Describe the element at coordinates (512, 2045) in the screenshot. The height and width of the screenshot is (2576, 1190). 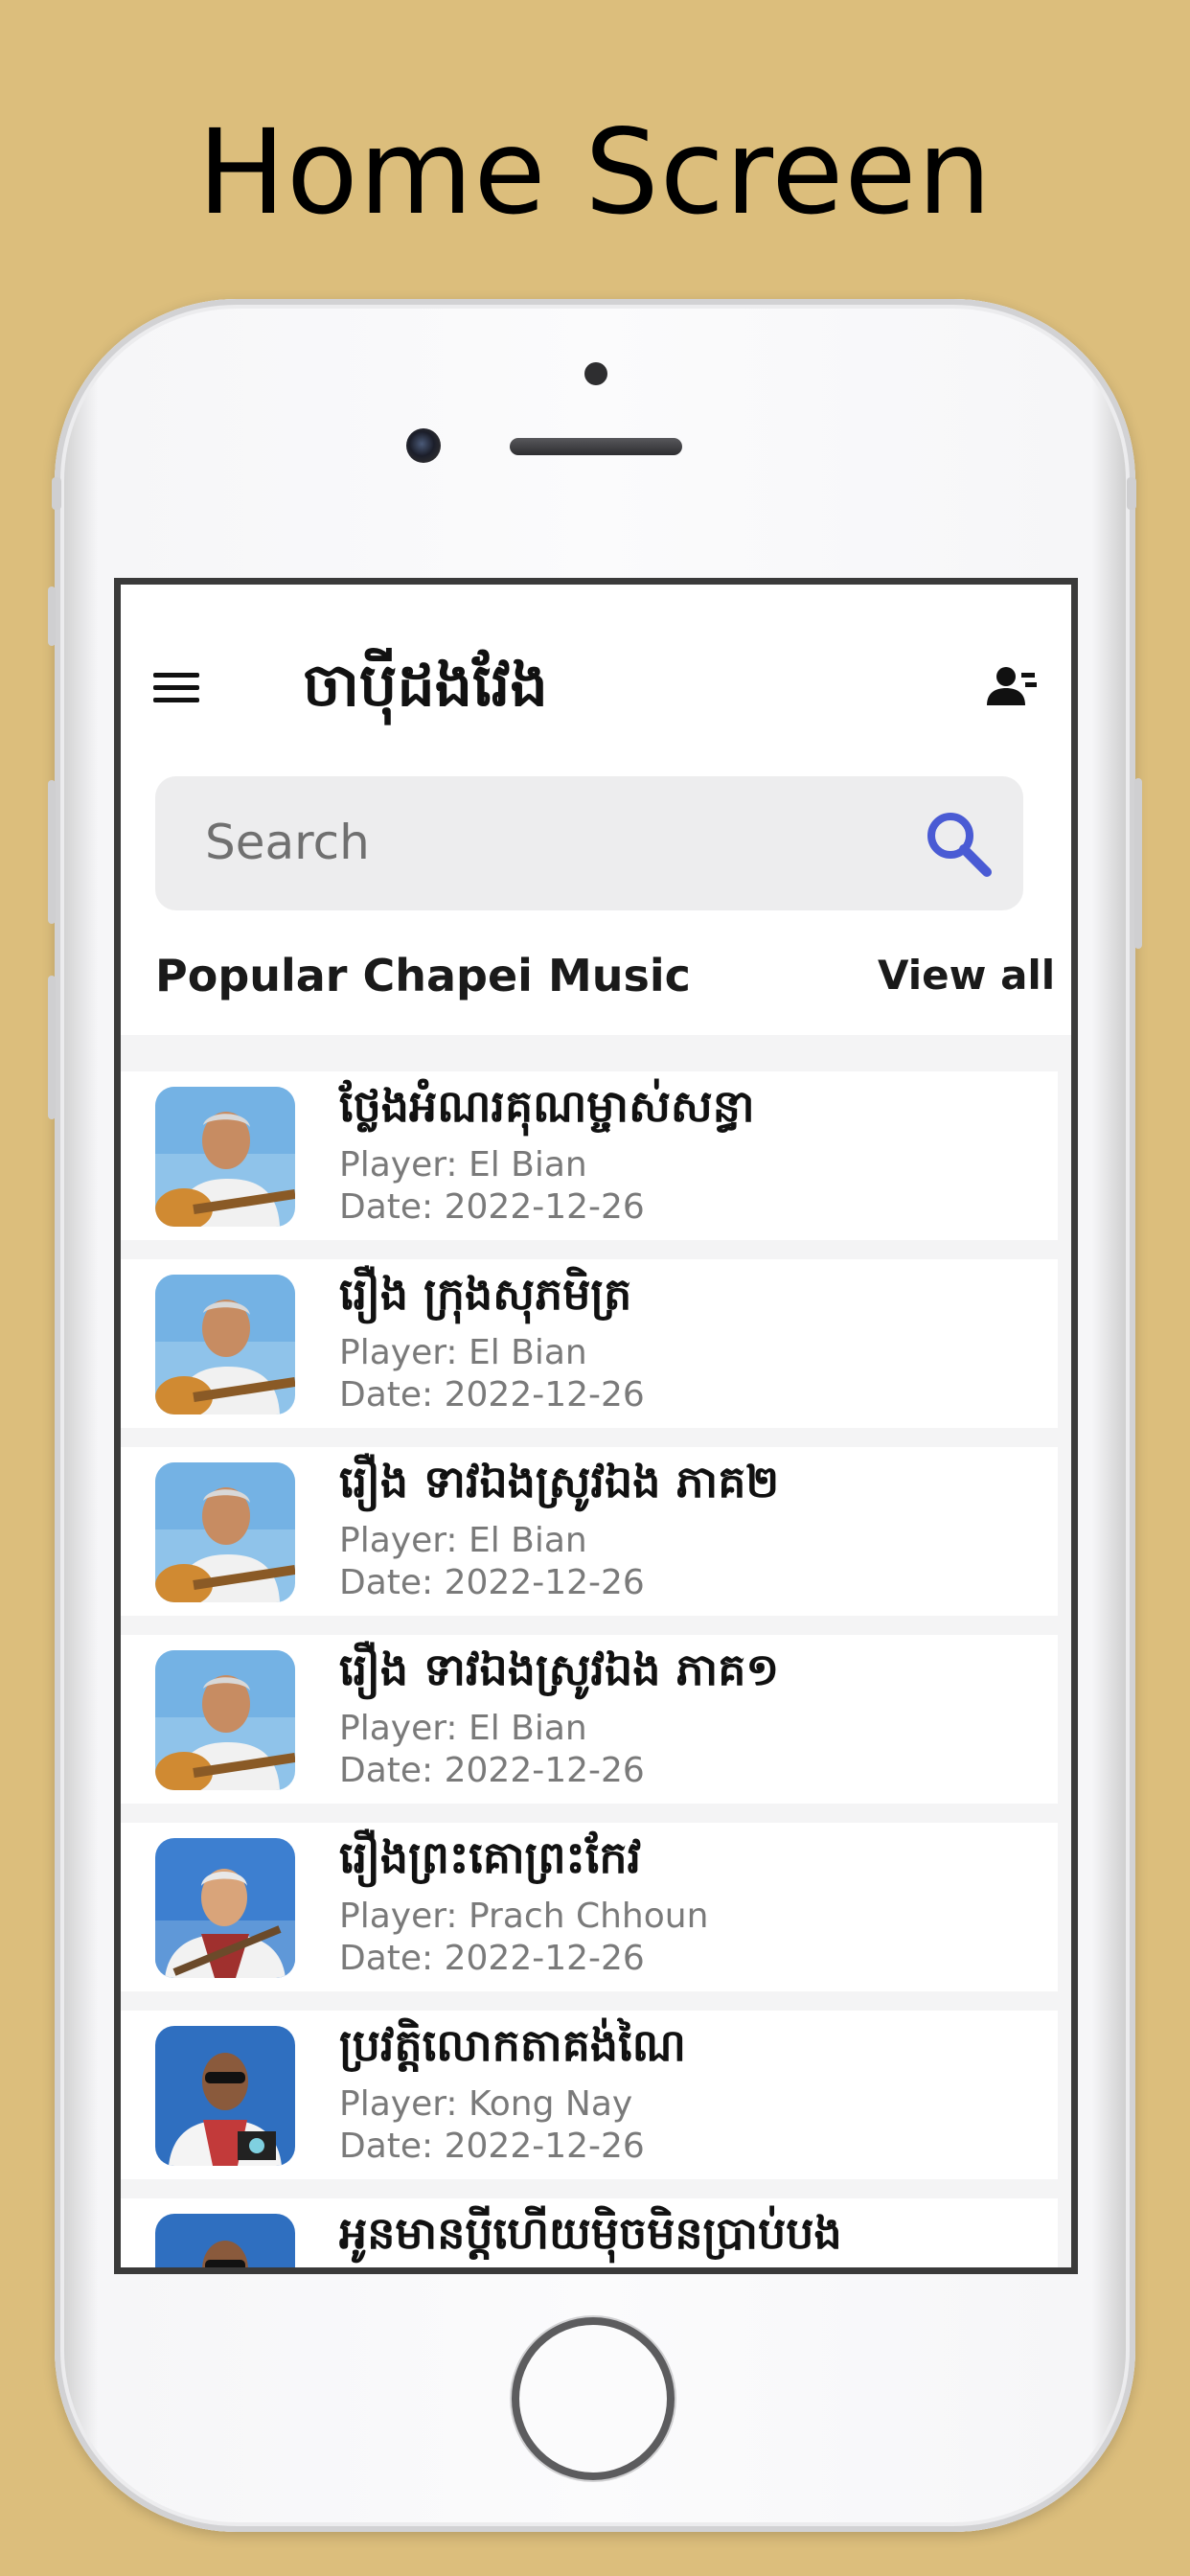
I see `song-title: ប្រវត្តិលោកតាគង់ណៃ` at that location.